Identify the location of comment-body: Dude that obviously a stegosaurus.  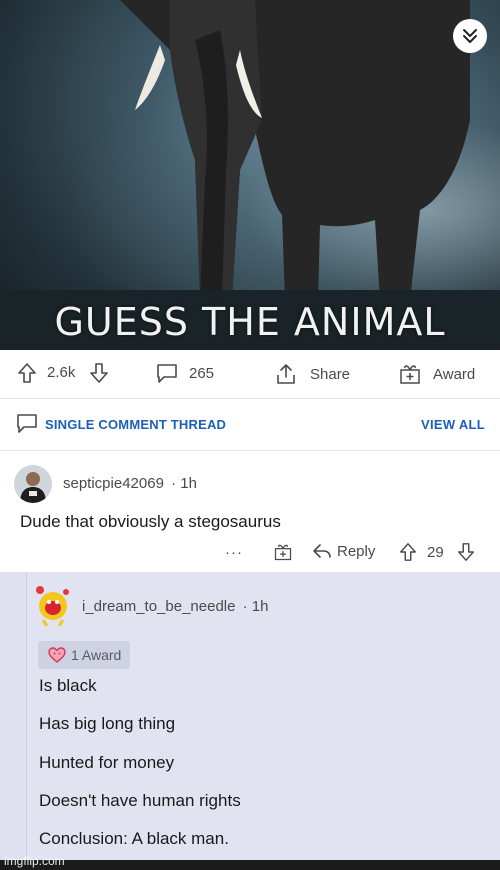
(150, 521).